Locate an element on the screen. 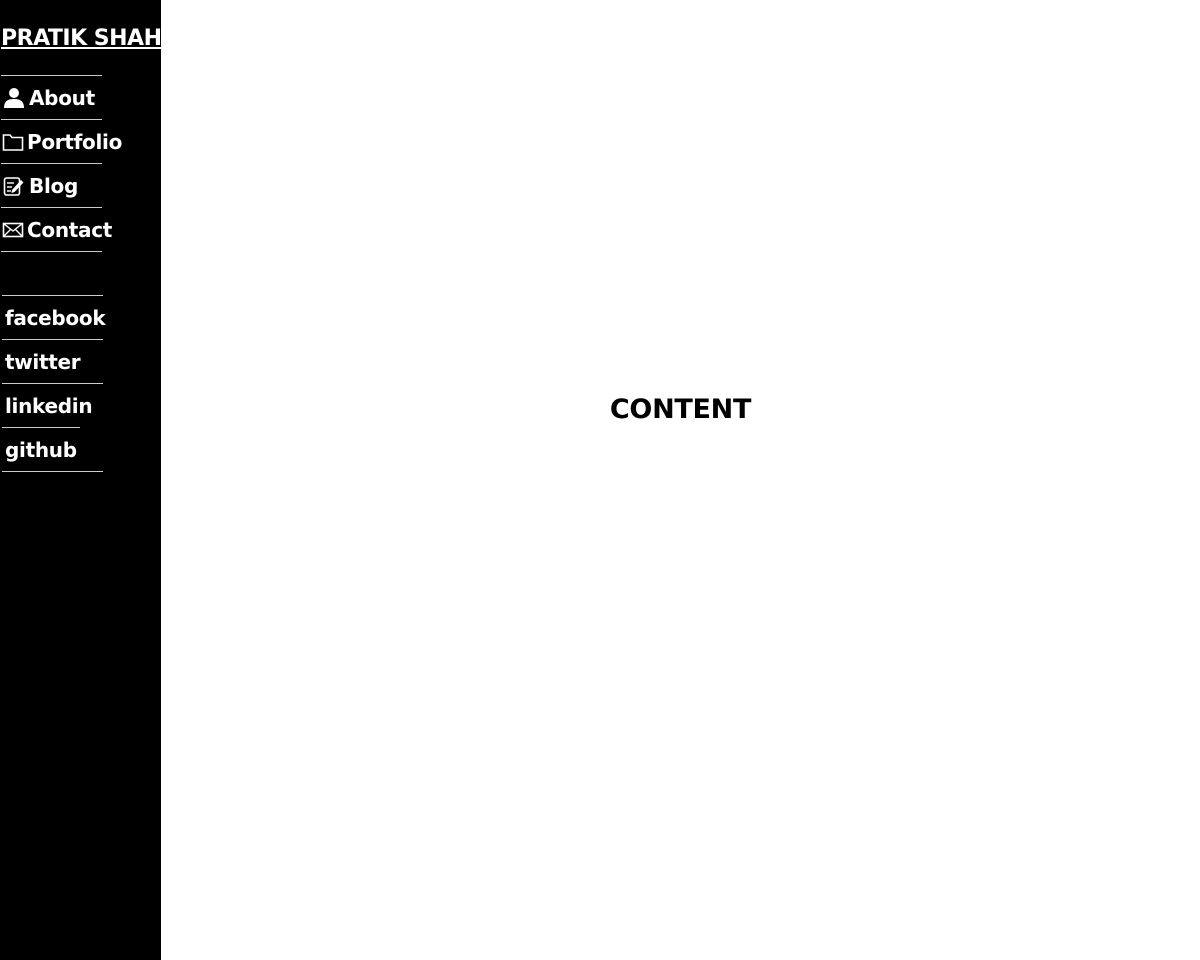 The width and height of the screenshot is (1200, 960). social-link-label: twitter is located at coordinates (43, 361).